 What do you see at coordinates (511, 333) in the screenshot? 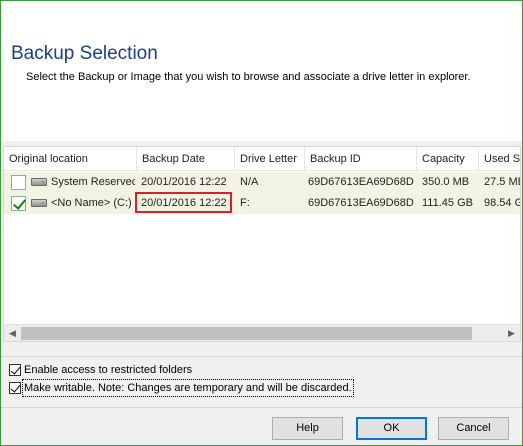
I see `scroll-right-icon: ▶` at bounding box center [511, 333].